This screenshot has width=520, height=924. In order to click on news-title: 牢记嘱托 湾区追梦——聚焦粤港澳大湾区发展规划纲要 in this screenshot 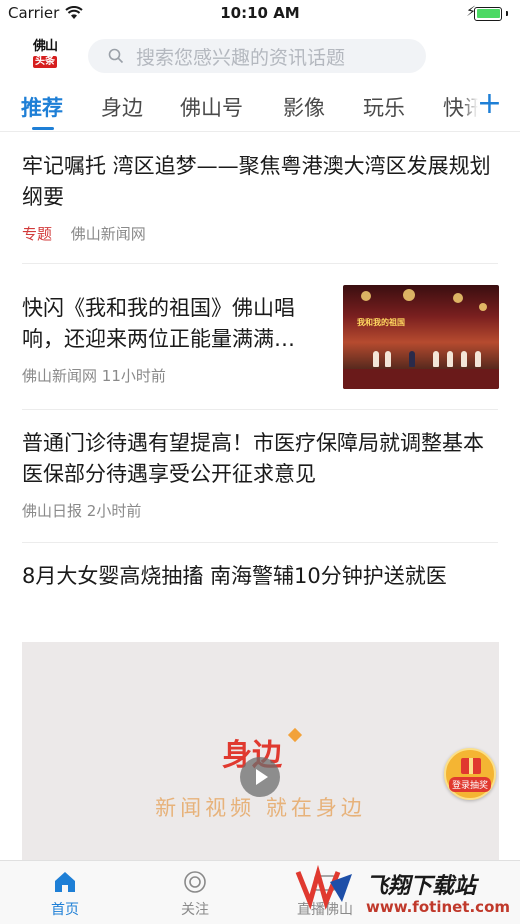, I will do `click(256, 181)`.